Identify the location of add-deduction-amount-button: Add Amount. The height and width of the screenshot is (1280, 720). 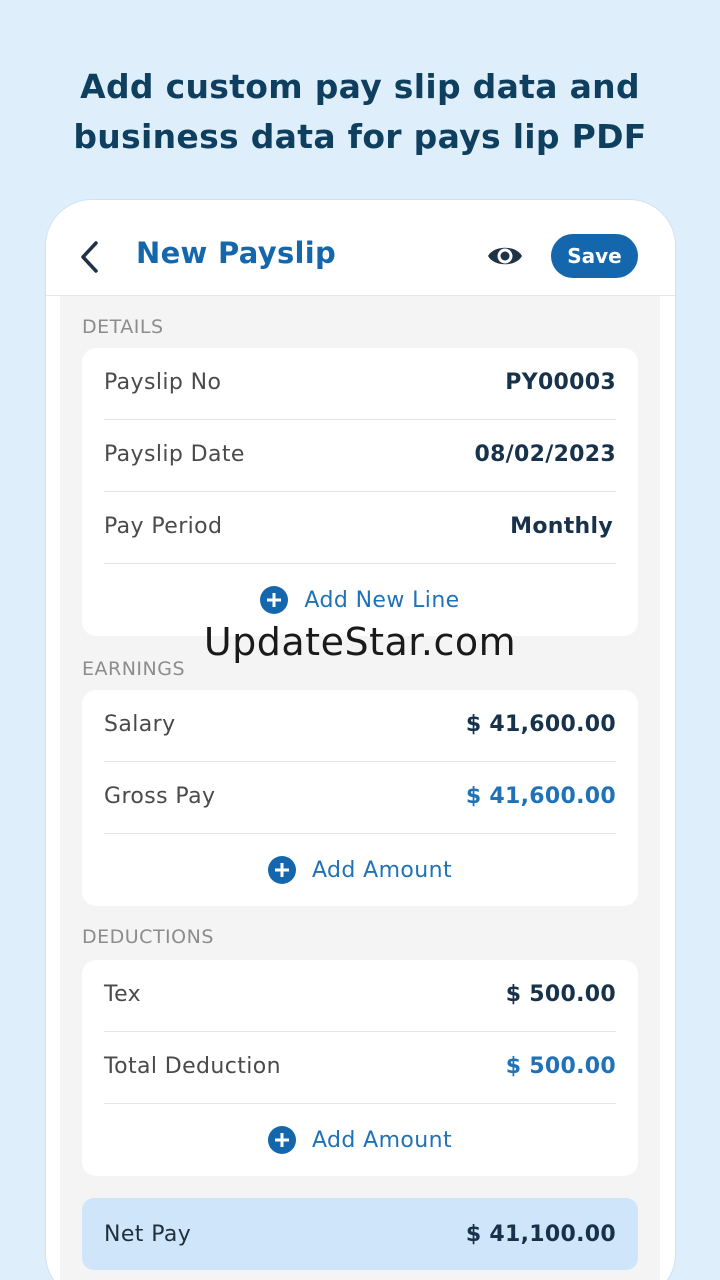
(360, 1140).